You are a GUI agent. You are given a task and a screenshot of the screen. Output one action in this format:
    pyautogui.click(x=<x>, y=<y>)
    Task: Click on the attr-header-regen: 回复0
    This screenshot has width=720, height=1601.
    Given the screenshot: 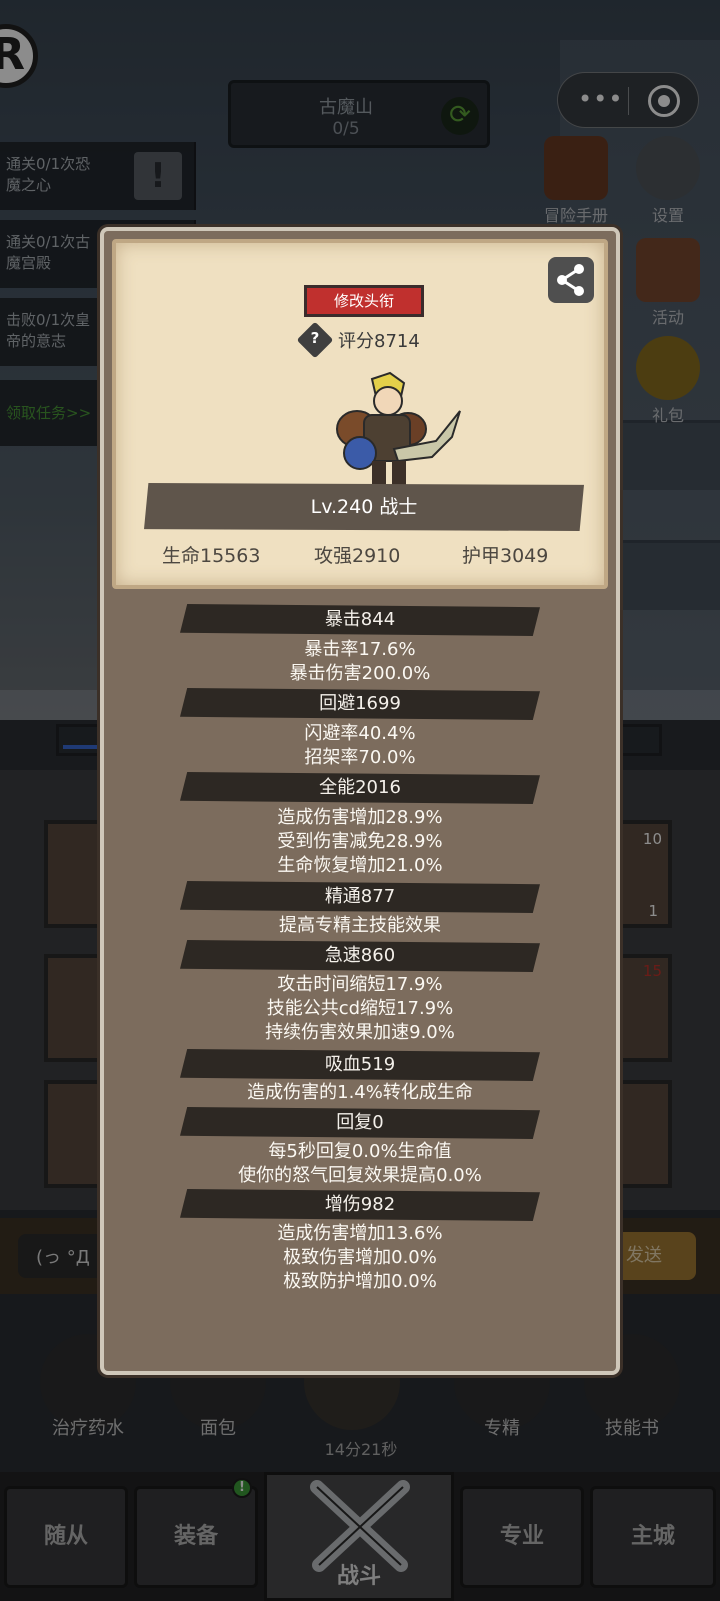 What is the action you would take?
    pyautogui.click(x=360, y=1123)
    